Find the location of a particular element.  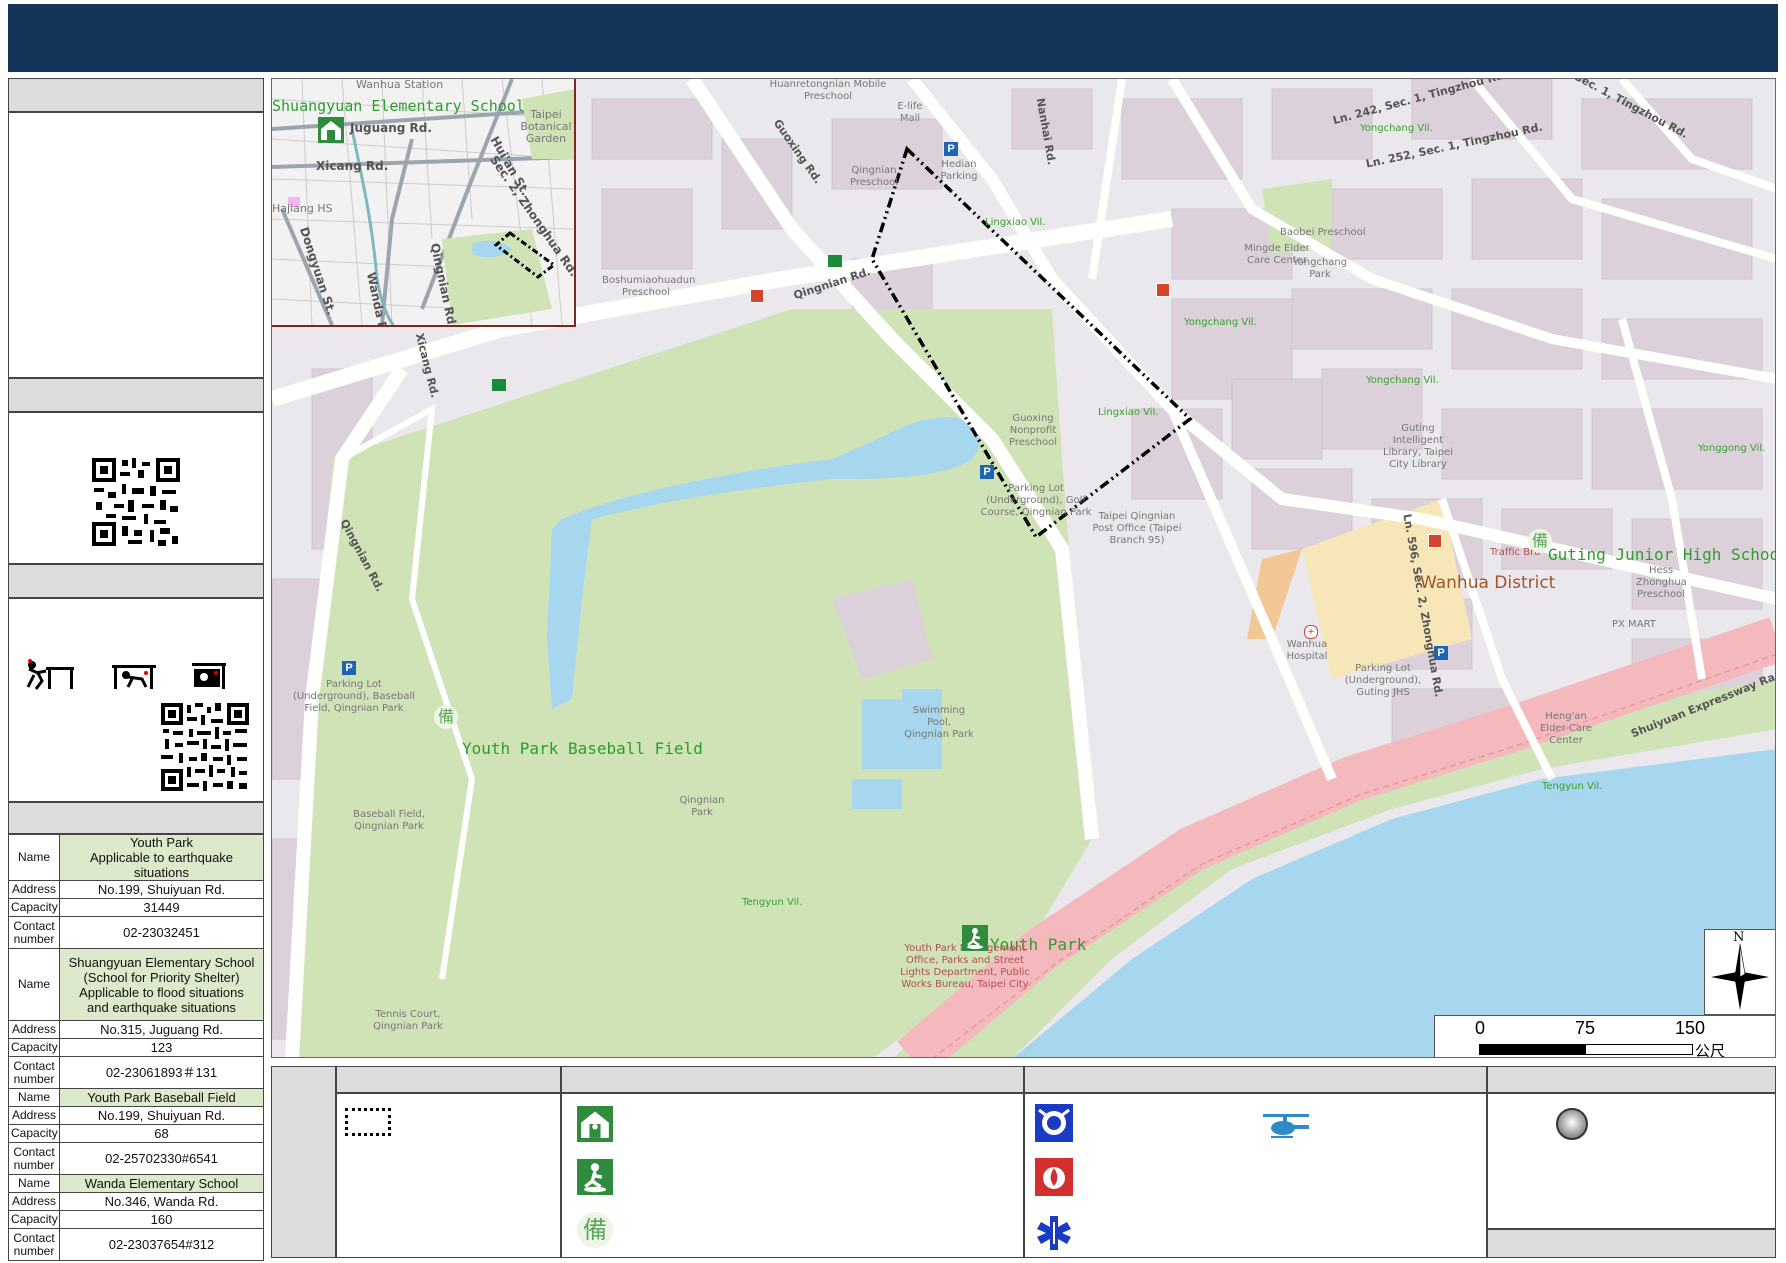

shelter-address-row: Address No.315, Juguang Rd. is located at coordinates (136, 1029).